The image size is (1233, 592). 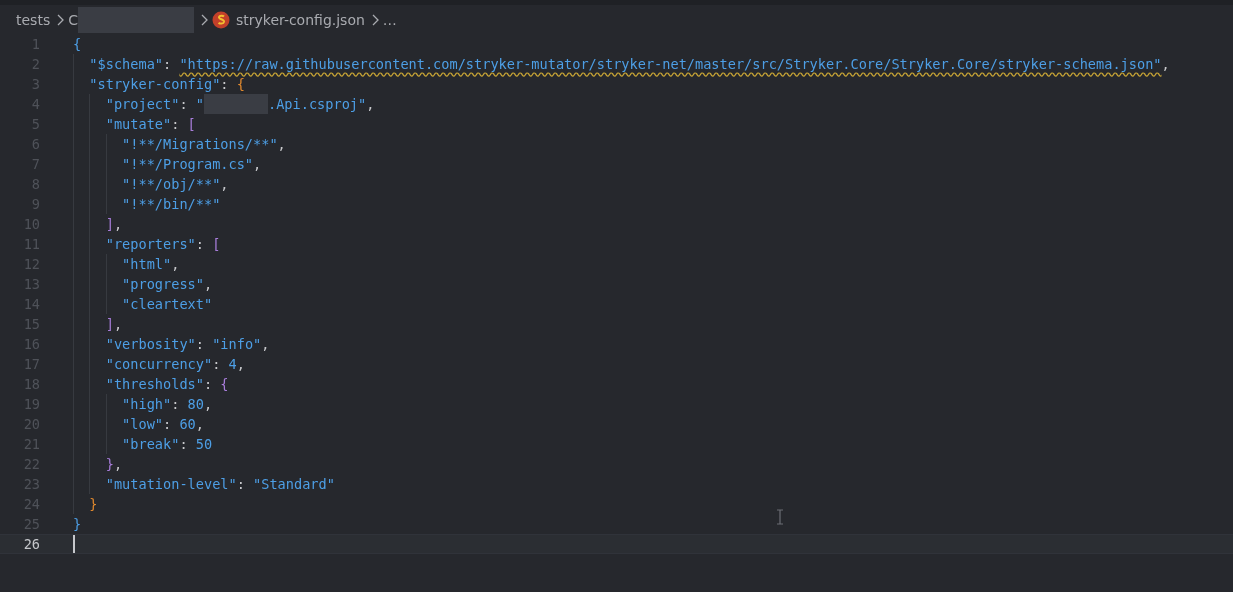 What do you see at coordinates (199, 144) in the screenshot?
I see `json-string: "!**/Migrations/**"` at bounding box center [199, 144].